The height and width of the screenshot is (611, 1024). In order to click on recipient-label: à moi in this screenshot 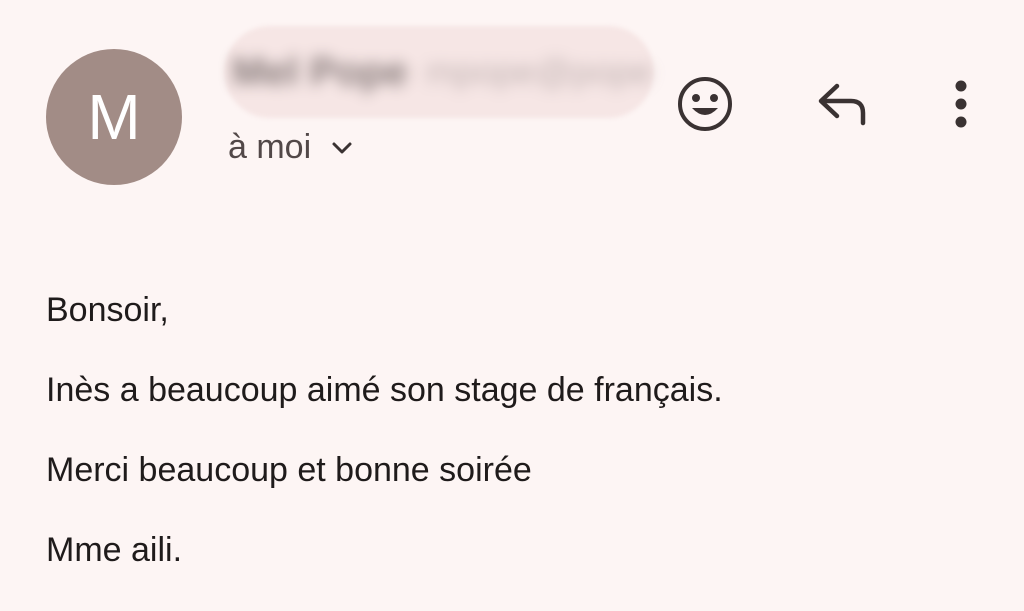, I will do `click(270, 147)`.